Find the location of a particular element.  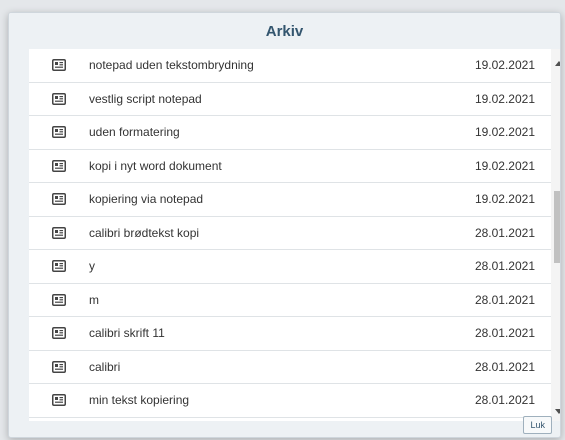

list-item-name: uden formatering is located at coordinates (134, 132).